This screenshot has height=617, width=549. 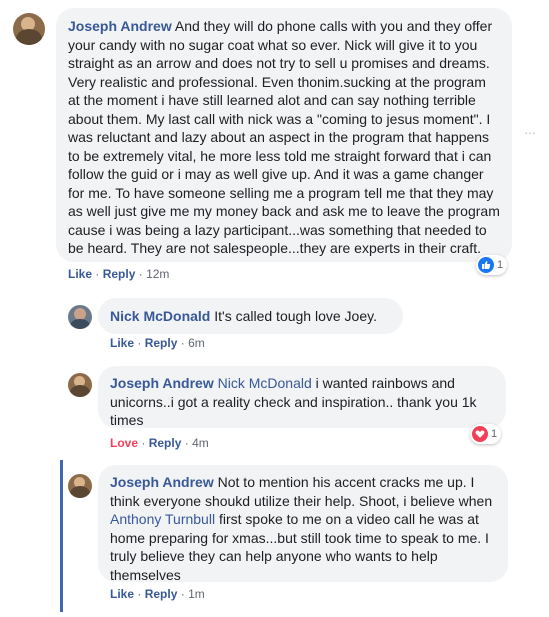 I want to click on avatar-nick-mcdonald, so click(x=80, y=317).